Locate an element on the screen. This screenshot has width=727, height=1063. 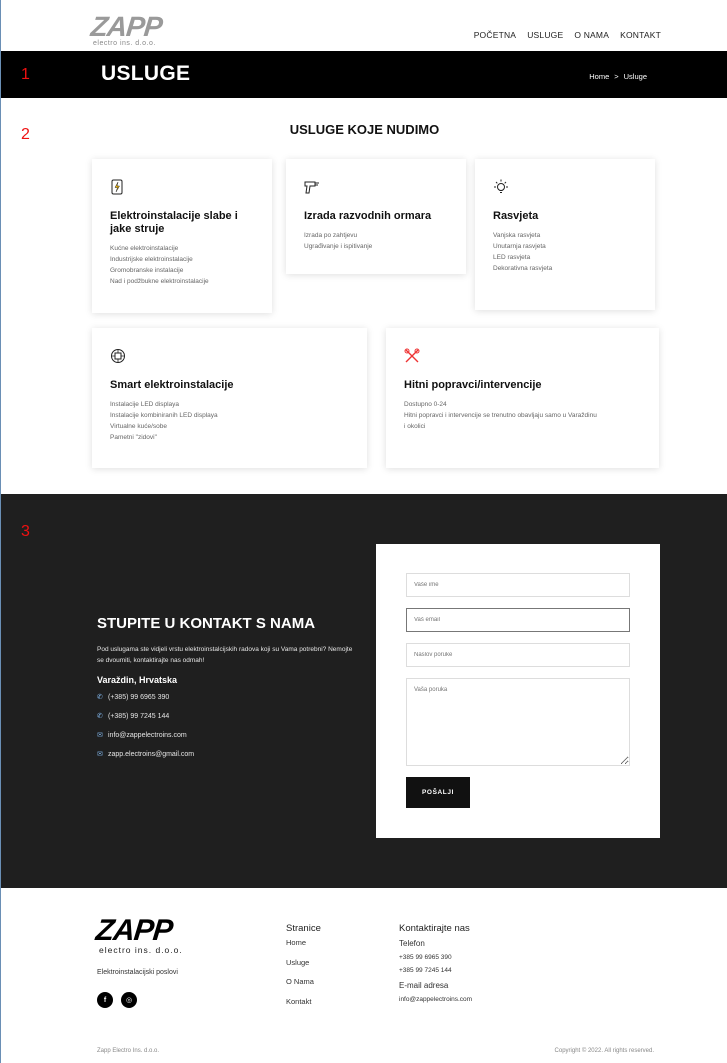
page-title: USLUGE is located at coordinates (146, 73).